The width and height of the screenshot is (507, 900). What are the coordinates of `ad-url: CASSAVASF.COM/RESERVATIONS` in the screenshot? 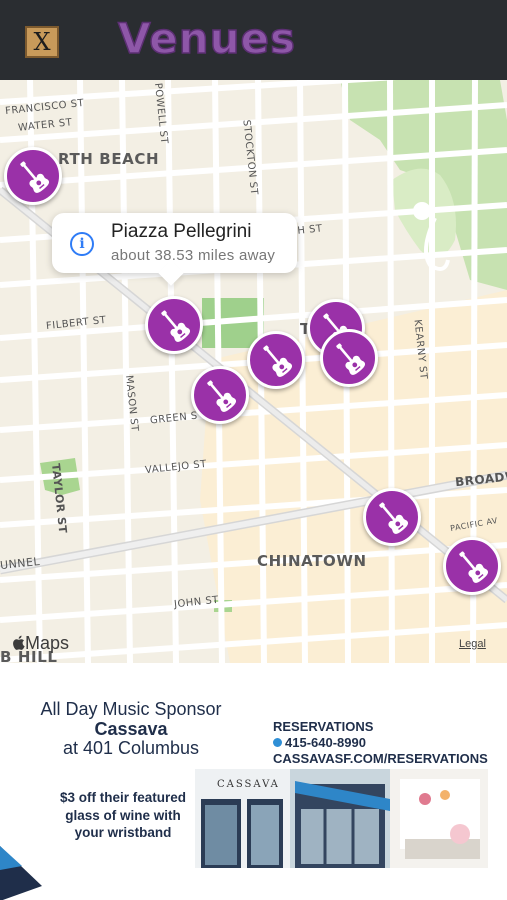 It's located at (380, 758).